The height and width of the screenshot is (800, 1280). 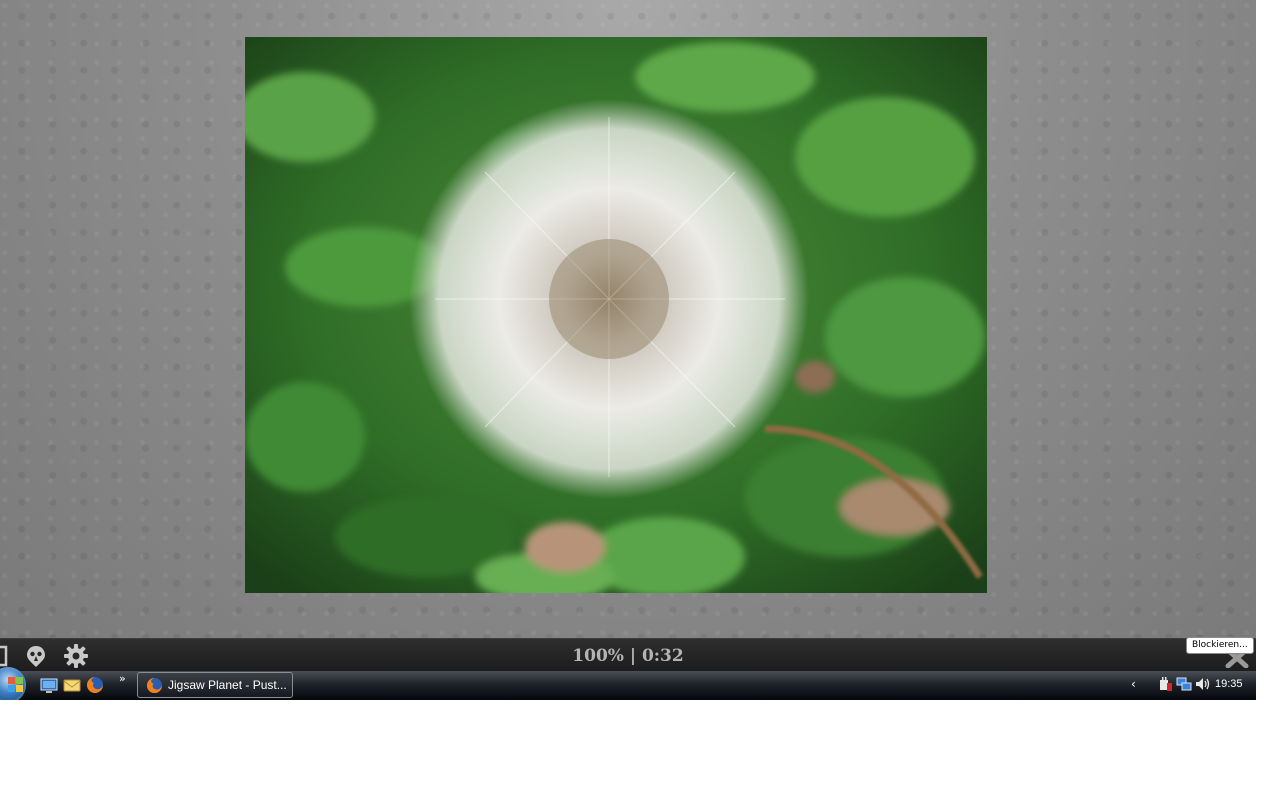 I want to click on show-desktop-icon, so click(x=49, y=685).